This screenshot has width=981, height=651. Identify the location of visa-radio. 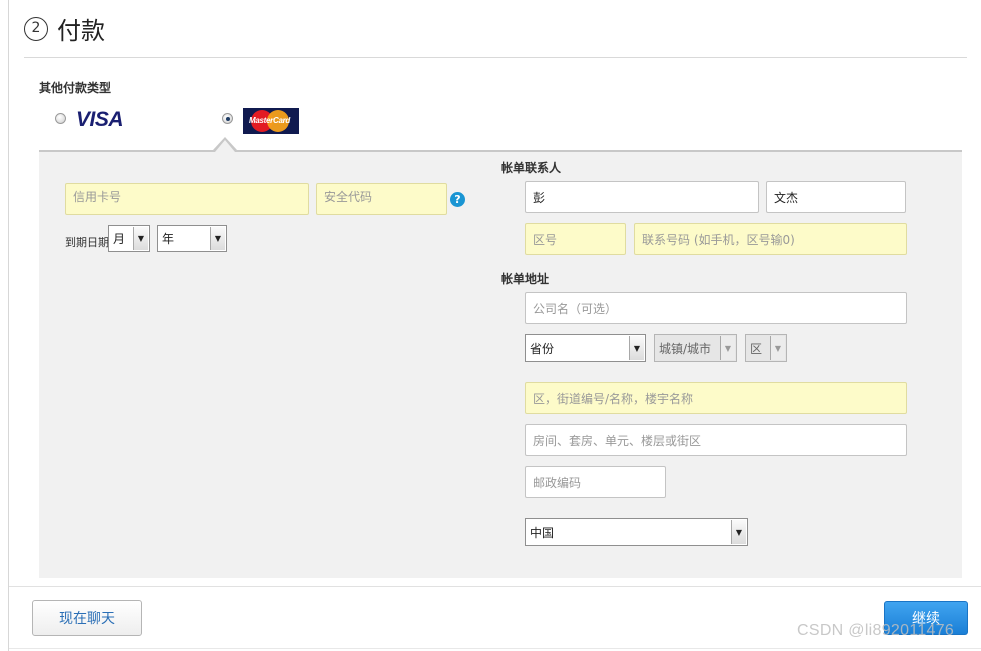
(60, 118).